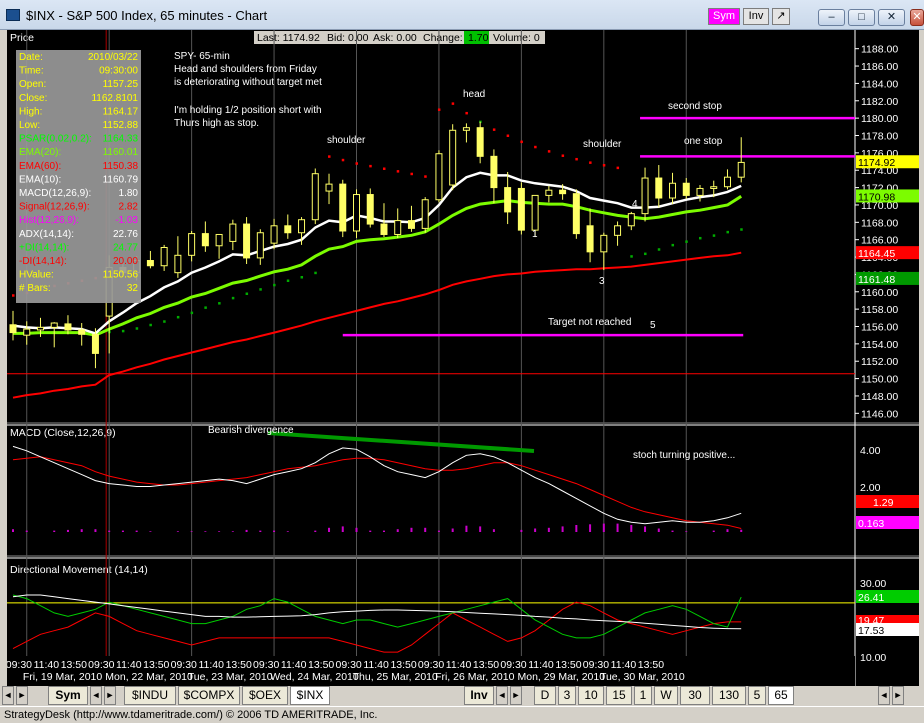  I want to click on period-tab-10: 10, so click(591, 695).